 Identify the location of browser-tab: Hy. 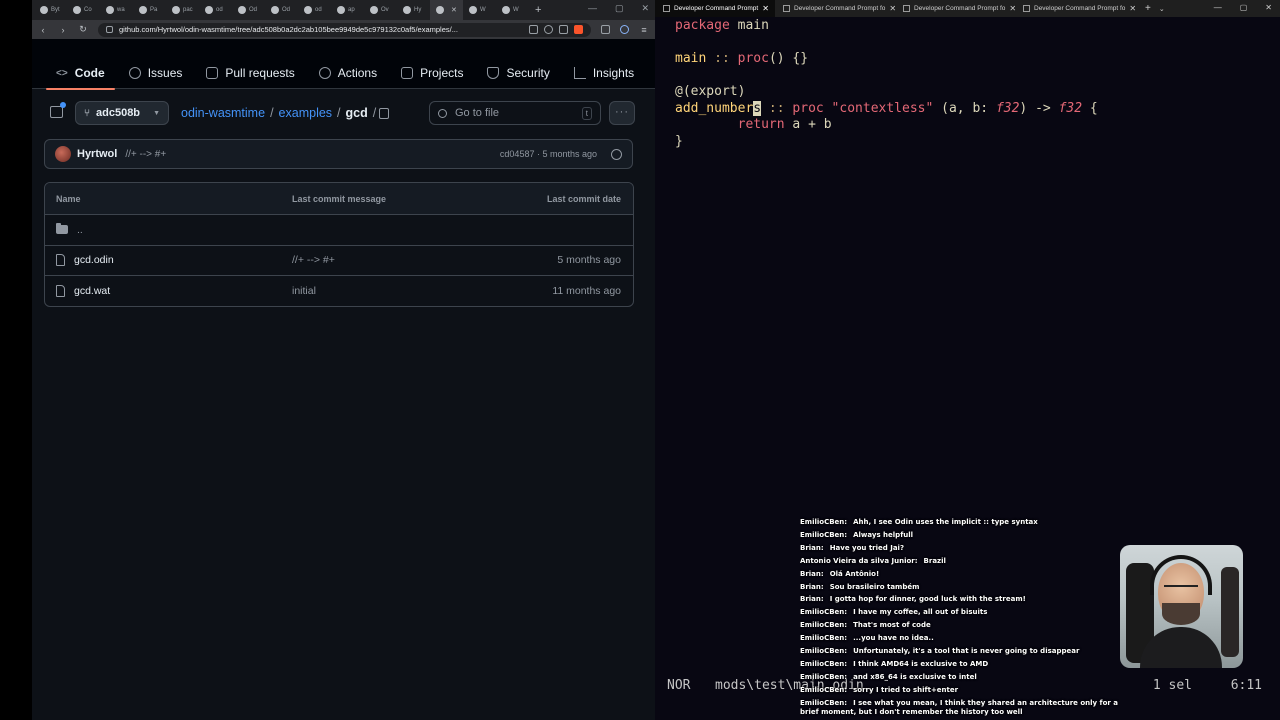
(413, 10).